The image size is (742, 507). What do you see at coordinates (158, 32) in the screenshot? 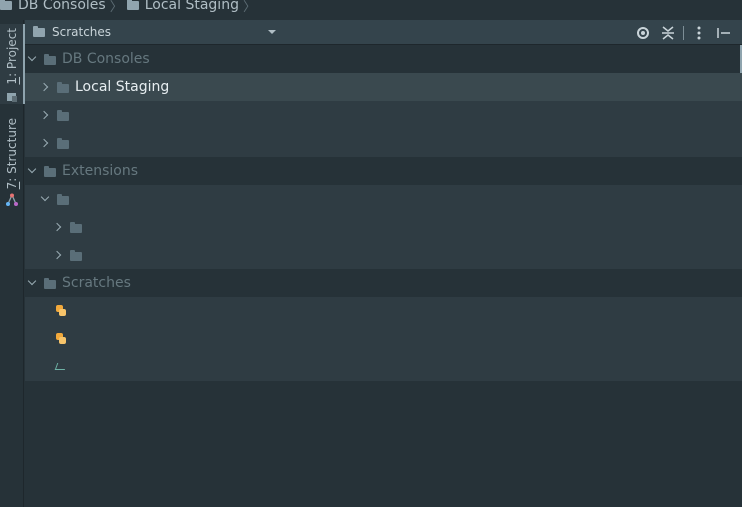
I see `view-selector-label: Scratches` at bounding box center [158, 32].